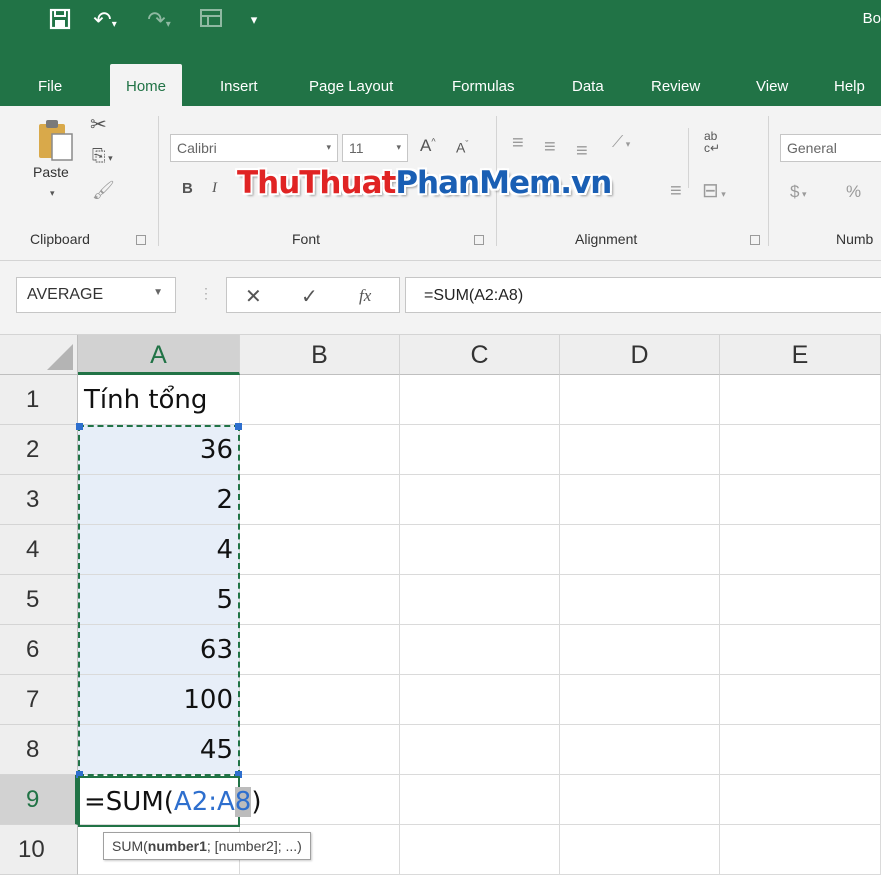 The image size is (881, 876). What do you see at coordinates (159, 600) in the screenshot?
I see `cell-a5: 5` at bounding box center [159, 600].